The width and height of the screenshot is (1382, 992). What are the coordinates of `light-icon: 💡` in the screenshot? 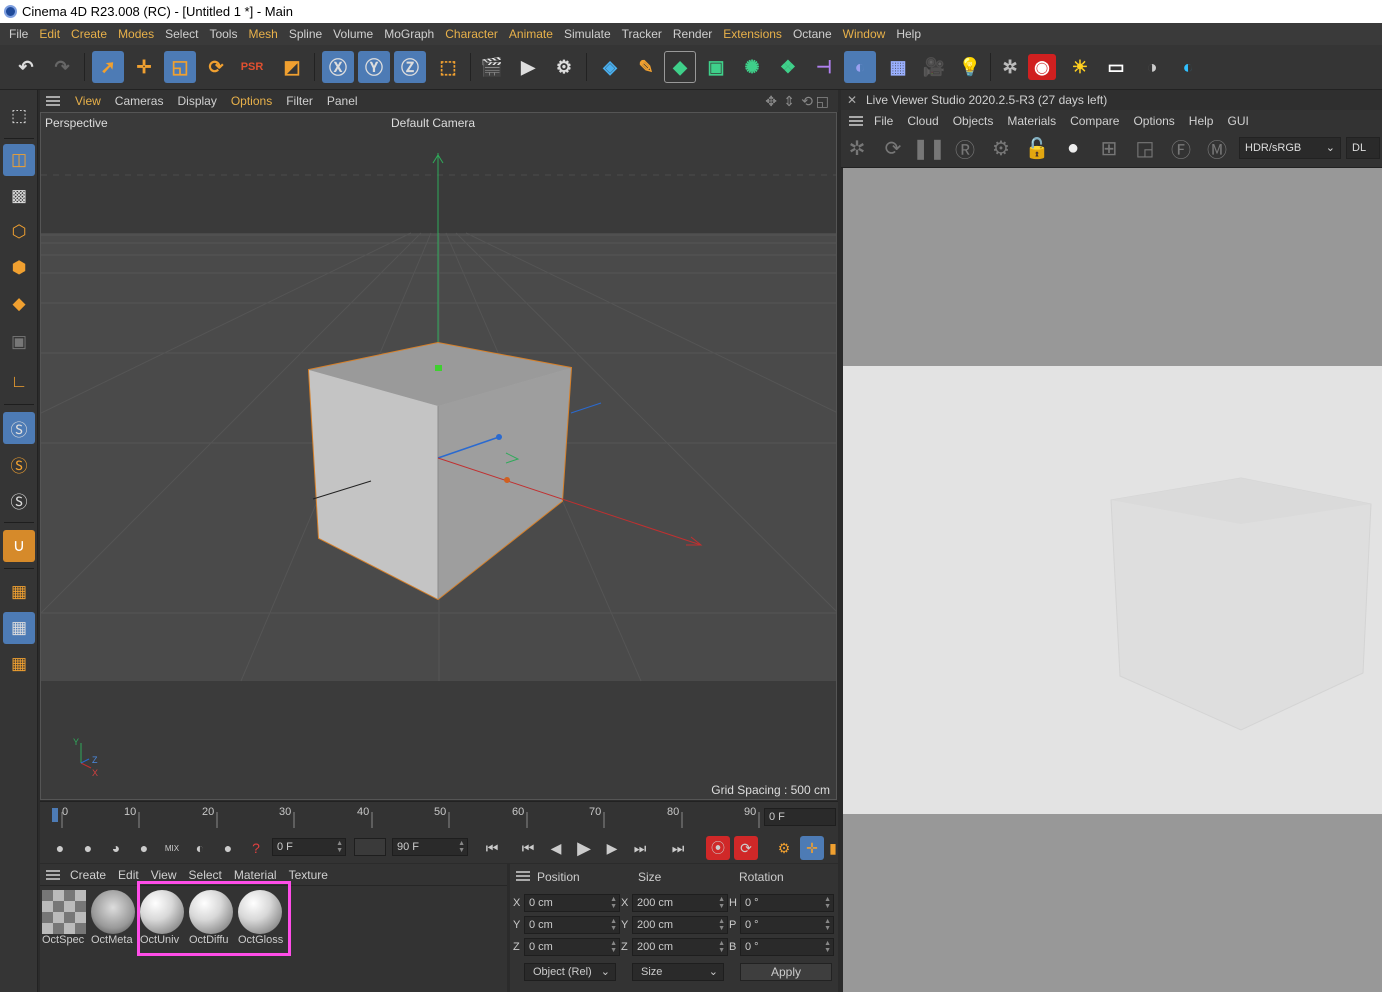 It's located at (970, 67).